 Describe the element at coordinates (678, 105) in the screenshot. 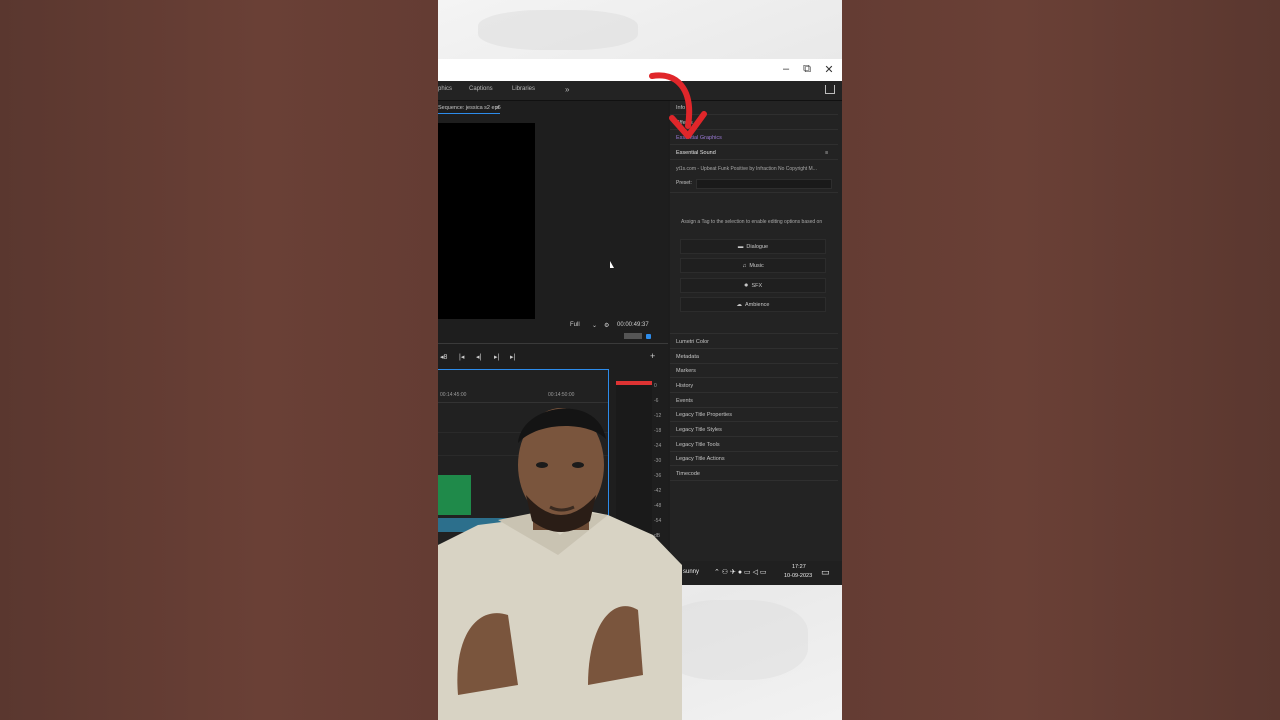

I see `red-arrow-annotation` at that location.